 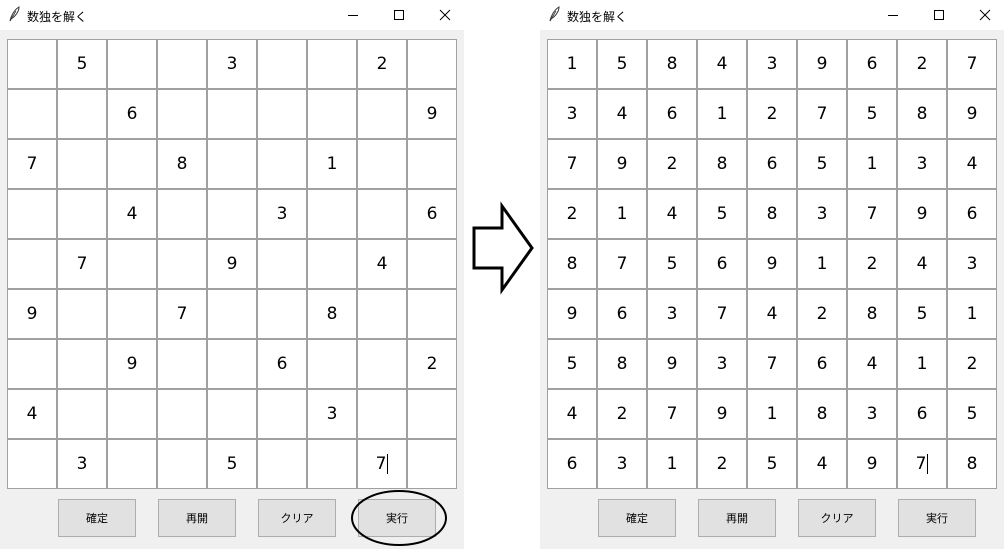 I want to click on minimize-button, so click(x=893, y=15).